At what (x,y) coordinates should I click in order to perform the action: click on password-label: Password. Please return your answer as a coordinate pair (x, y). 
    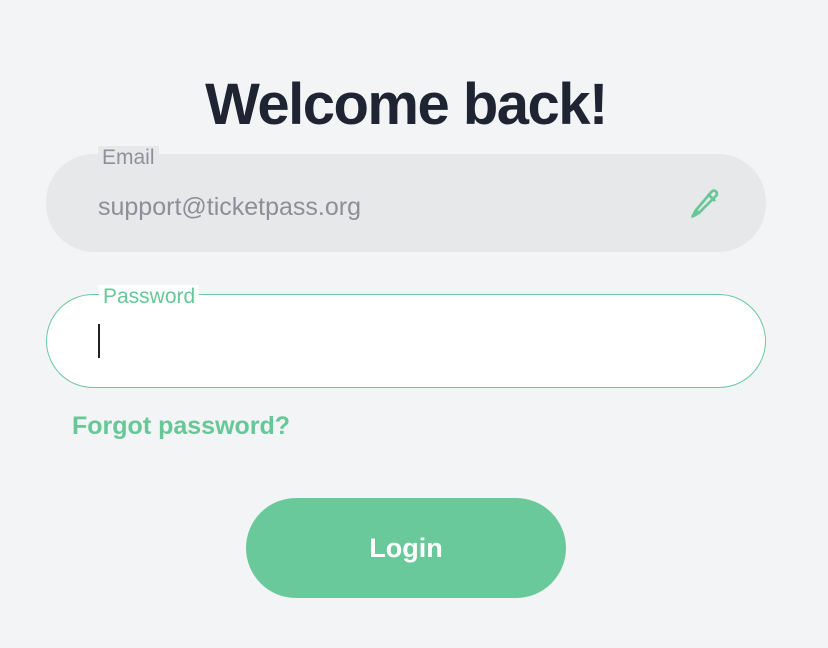
    Looking at the image, I should click on (149, 297).